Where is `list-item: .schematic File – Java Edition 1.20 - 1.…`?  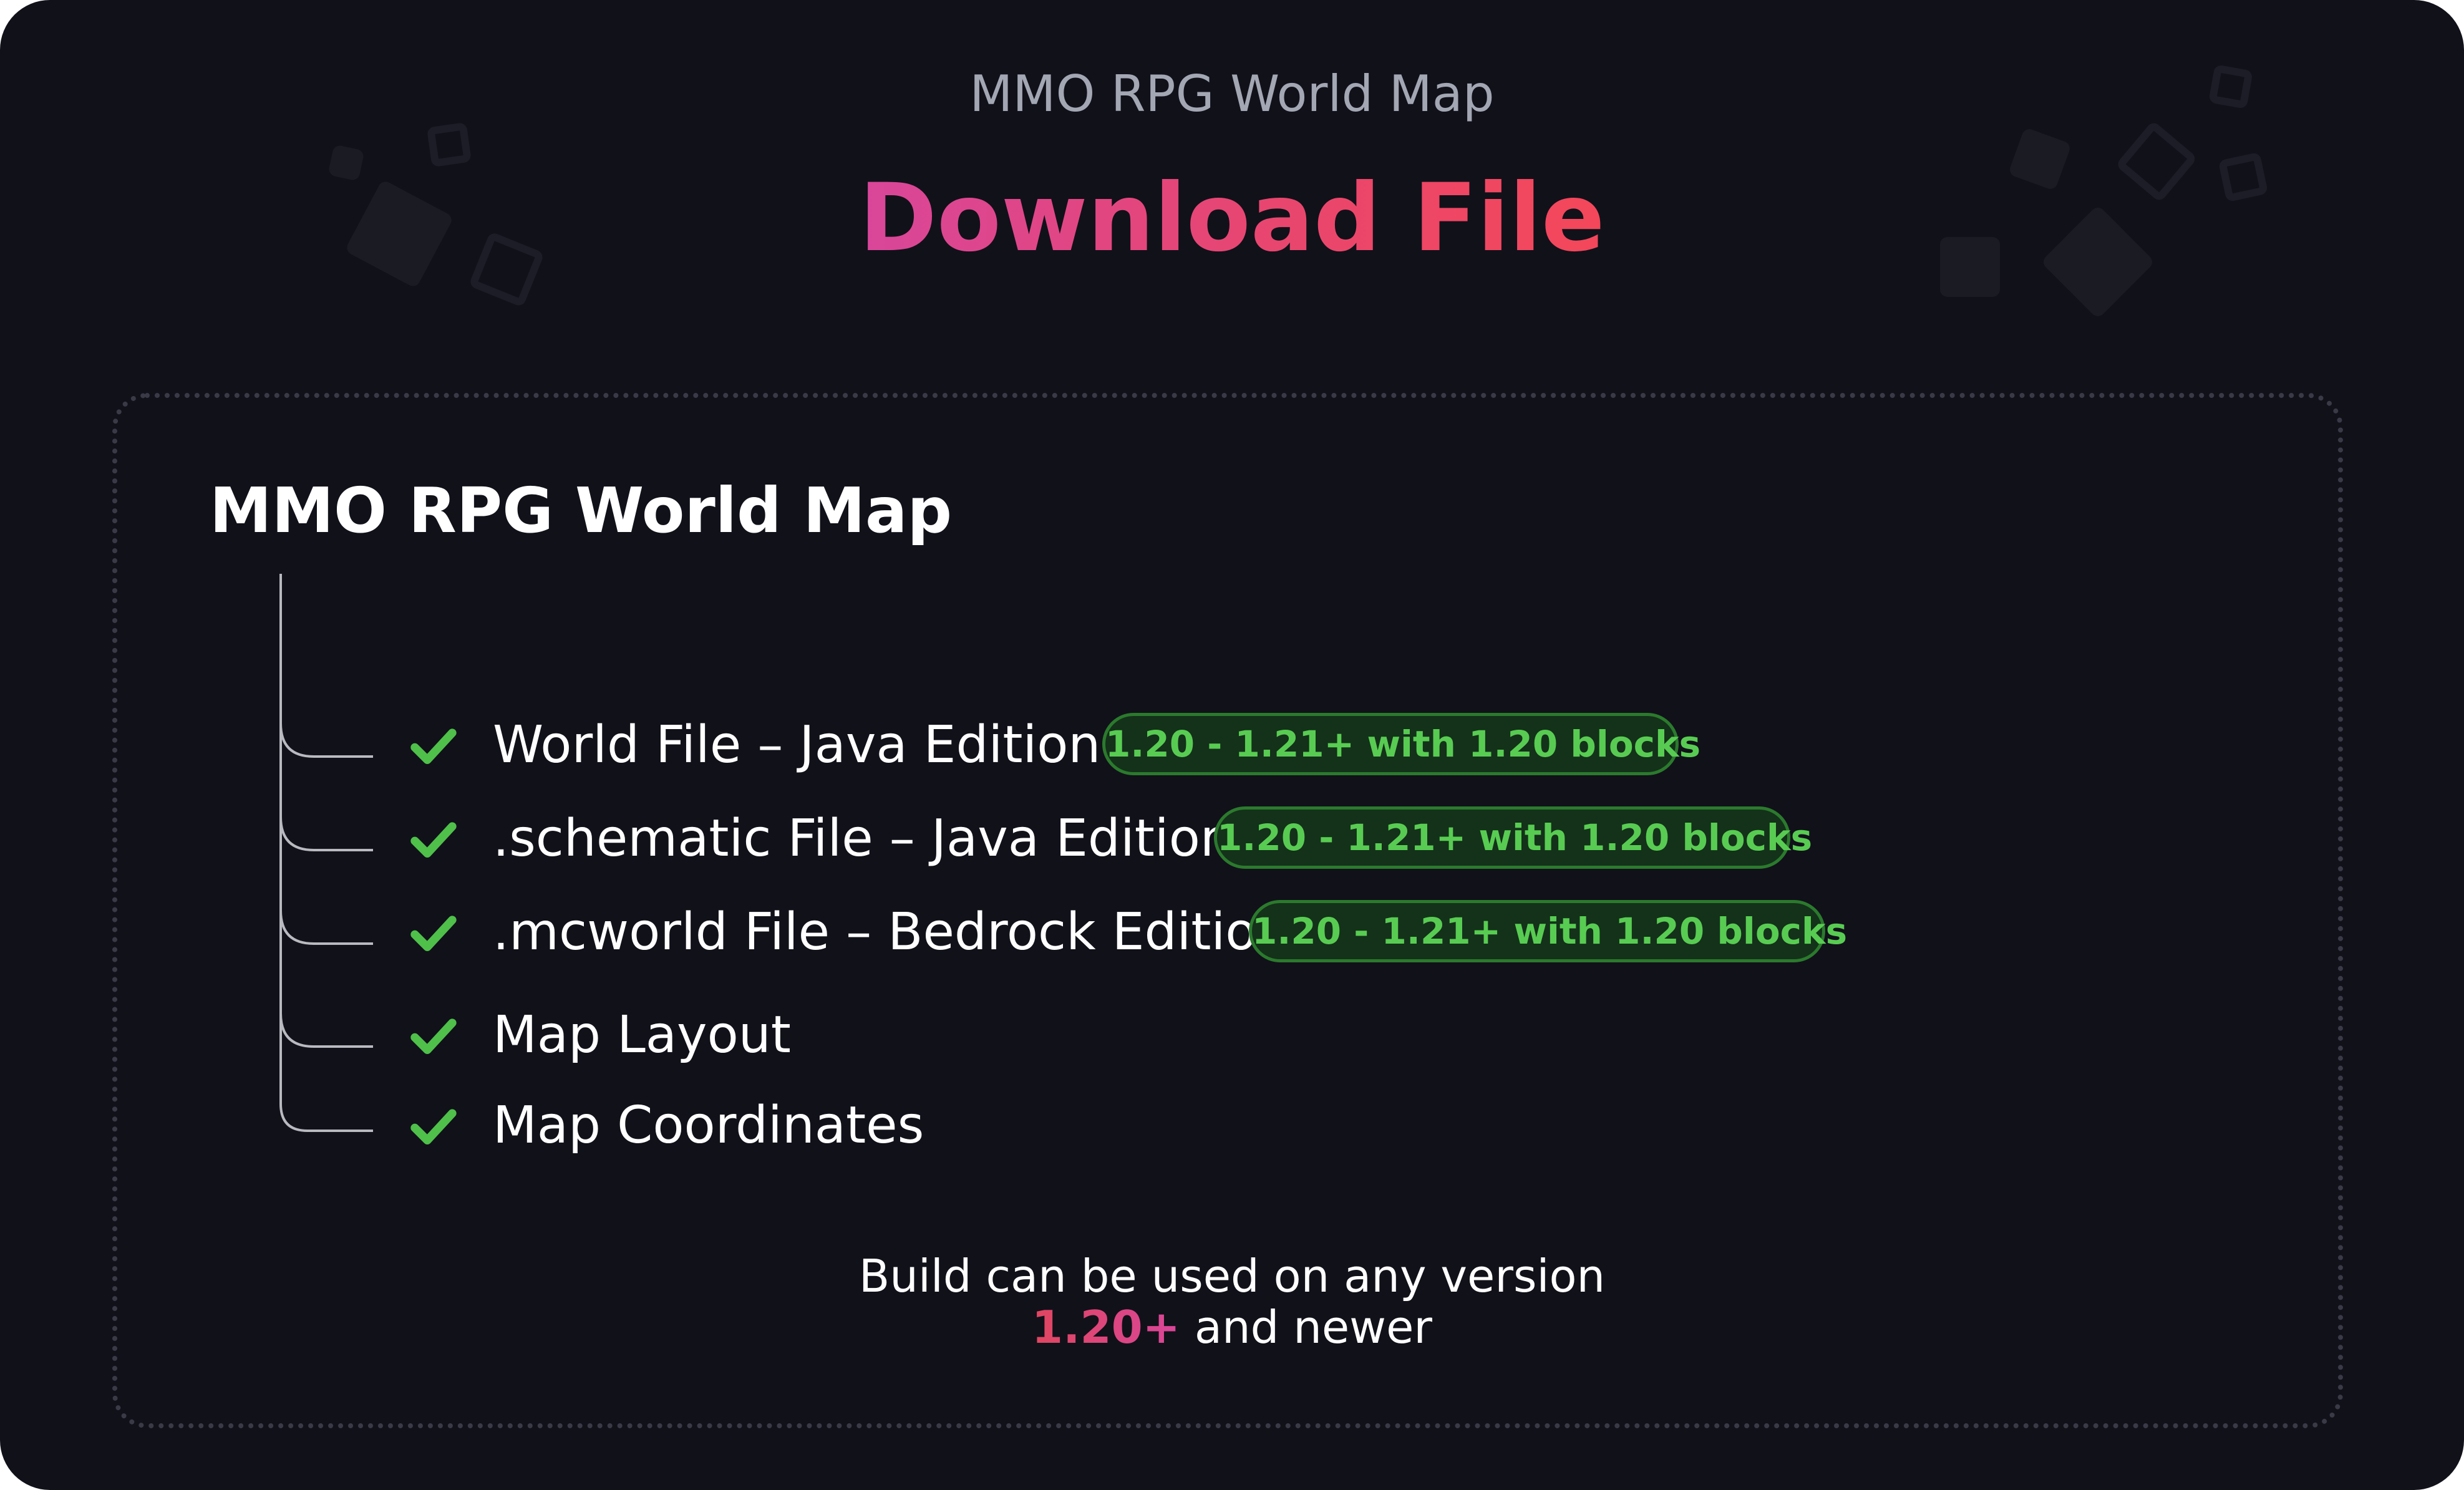 list-item: .schematic File – Java Edition 1.20 - 1.… is located at coordinates (1232, 838).